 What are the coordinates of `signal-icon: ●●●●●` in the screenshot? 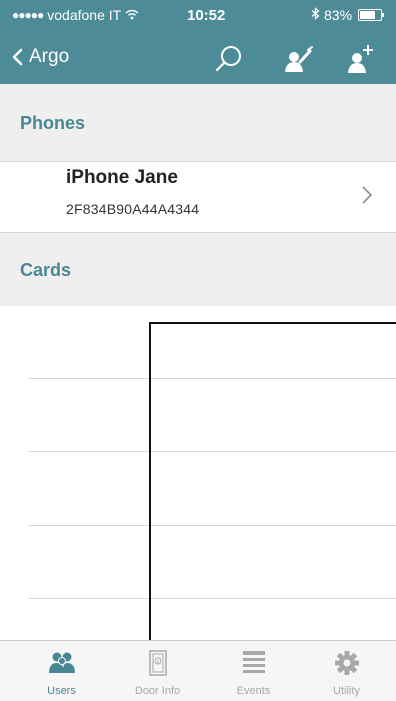 It's located at (28, 15).